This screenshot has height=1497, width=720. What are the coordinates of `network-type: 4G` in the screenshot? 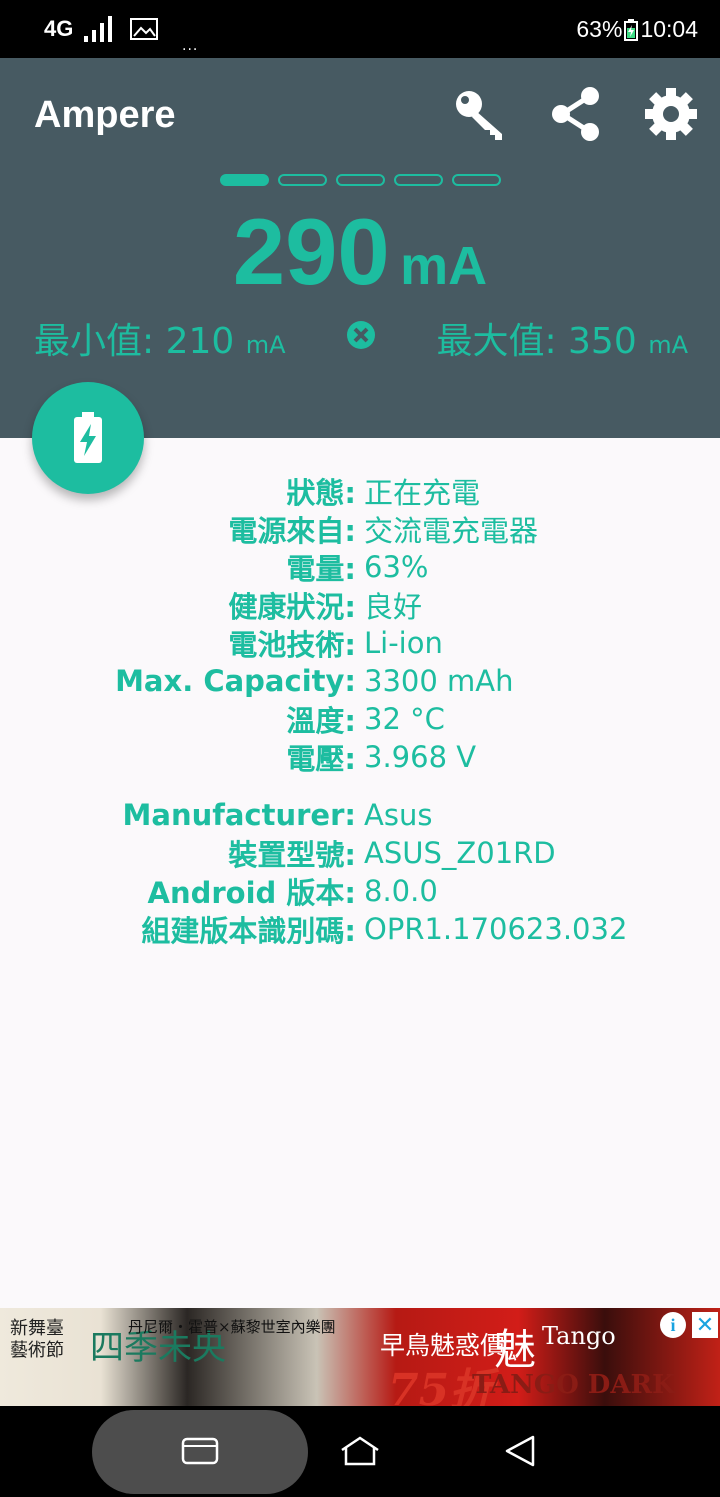 It's located at (59, 28).